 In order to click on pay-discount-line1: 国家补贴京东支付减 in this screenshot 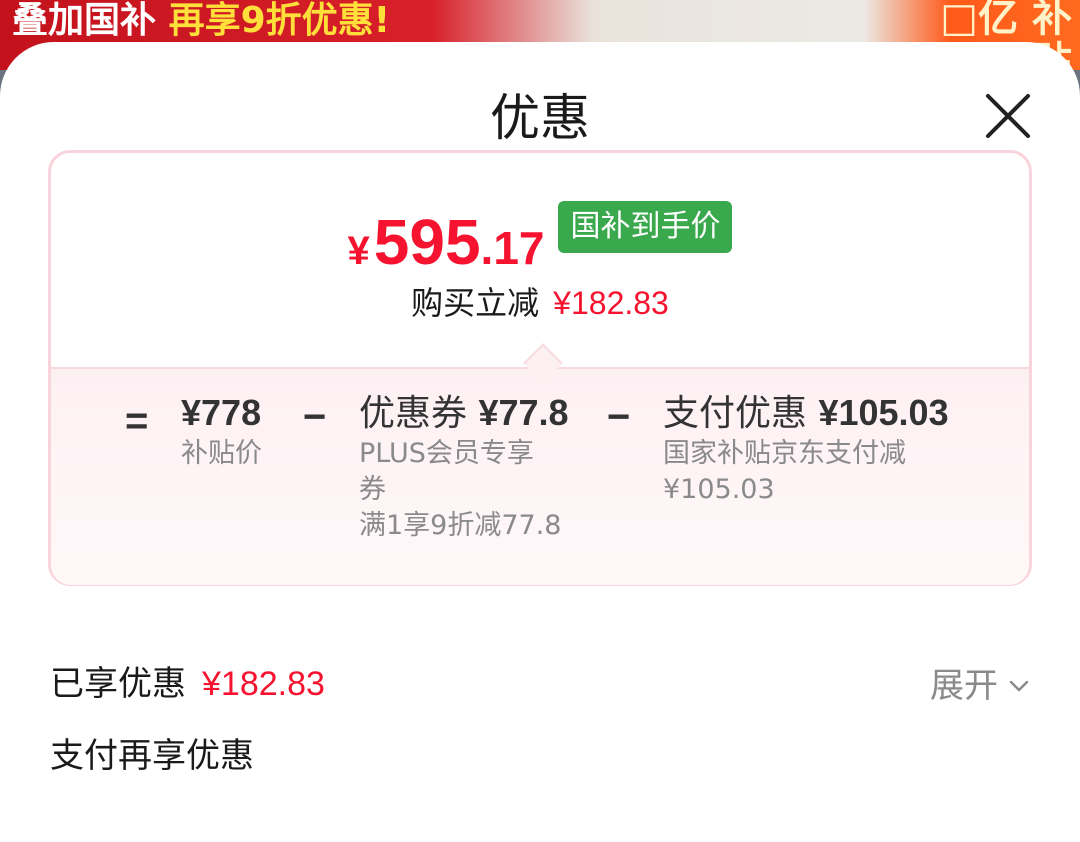, I will do `click(784, 453)`.